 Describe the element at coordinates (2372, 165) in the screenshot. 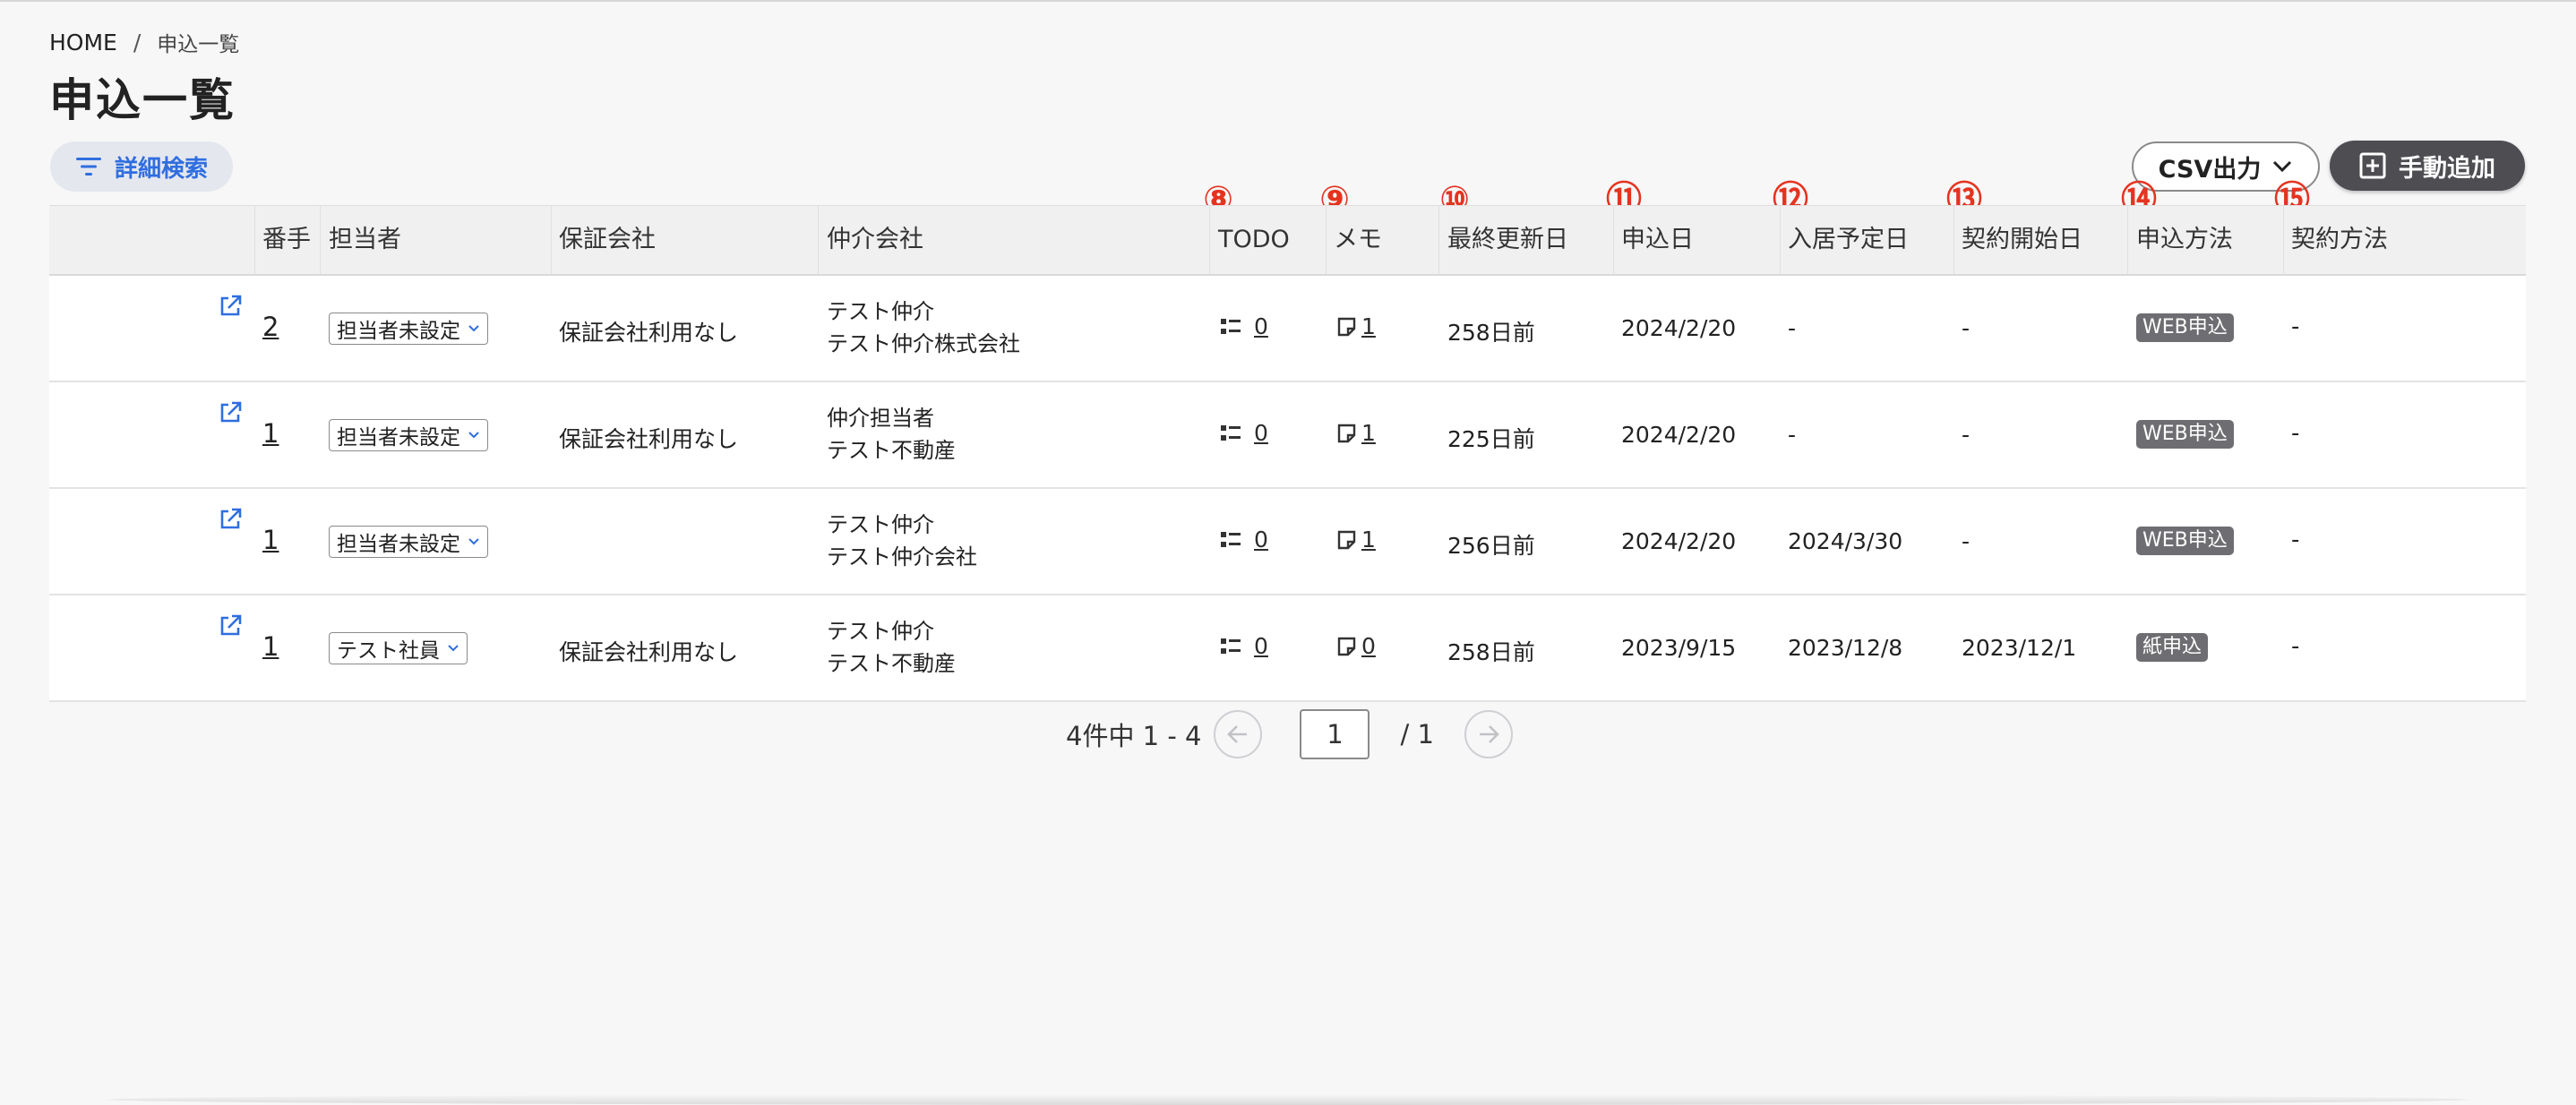

I see `plus-square-icon` at that location.